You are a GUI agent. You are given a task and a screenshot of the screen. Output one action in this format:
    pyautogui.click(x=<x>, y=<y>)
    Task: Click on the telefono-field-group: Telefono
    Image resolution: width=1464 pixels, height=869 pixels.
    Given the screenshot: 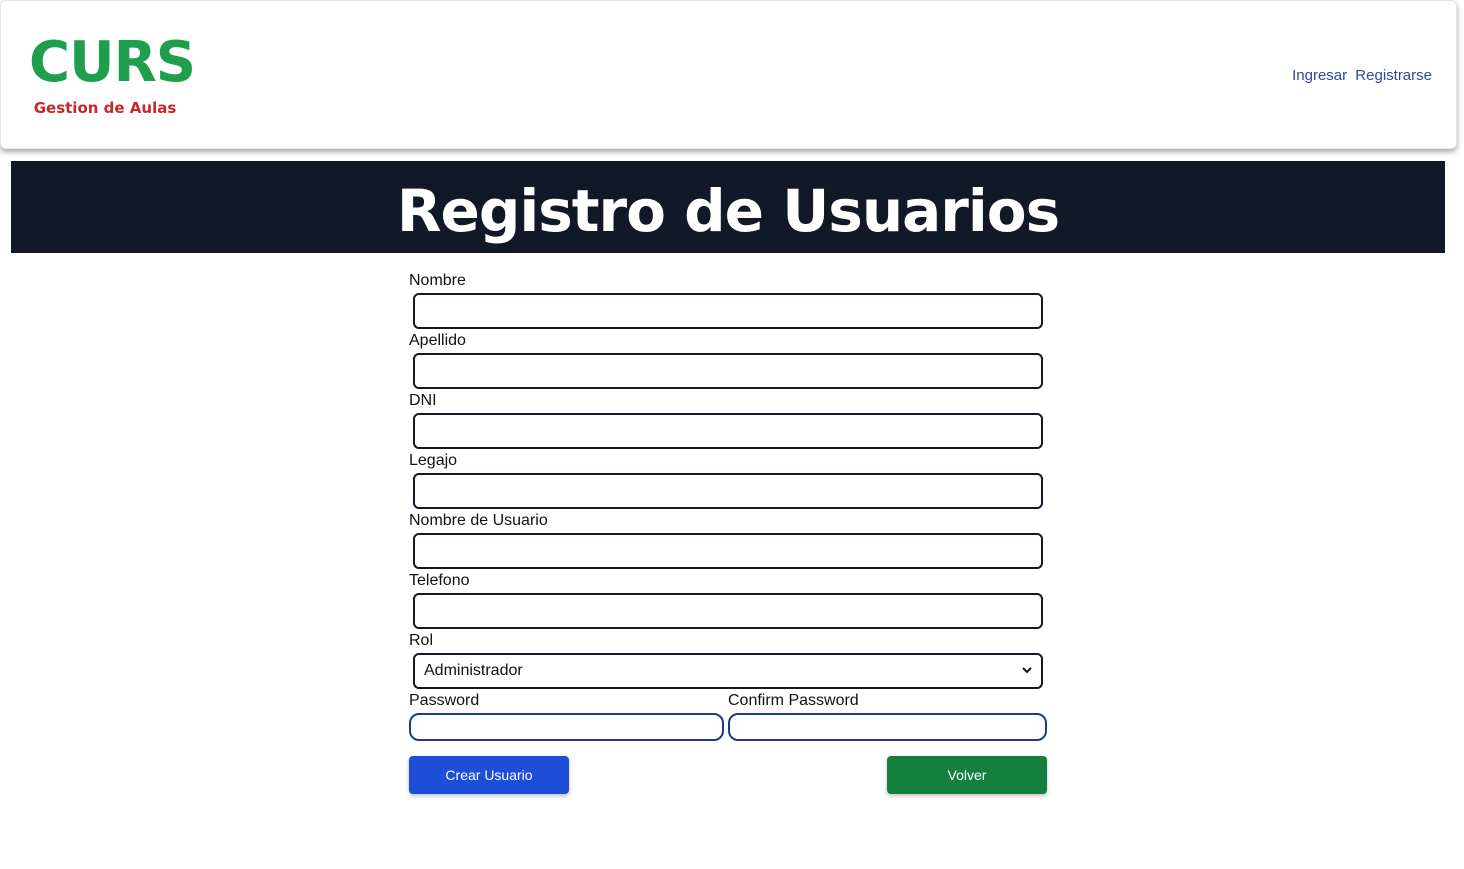 What is the action you would take?
    pyautogui.click(x=729, y=601)
    